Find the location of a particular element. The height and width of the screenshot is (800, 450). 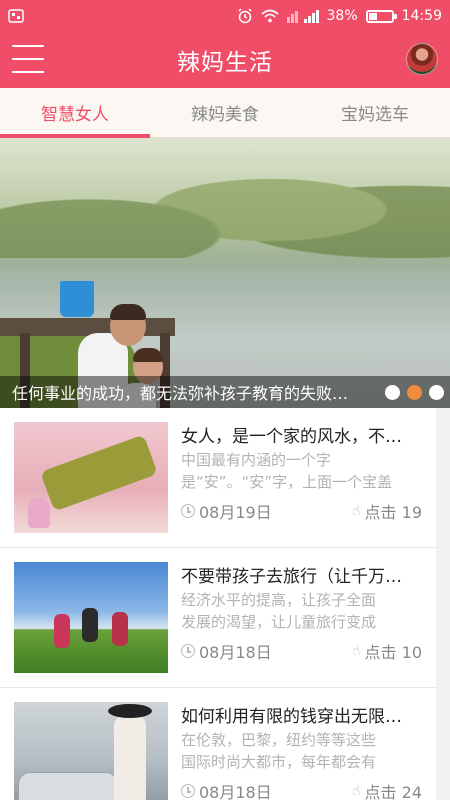

battery-percentage: 38% is located at coordinates (342, 16).